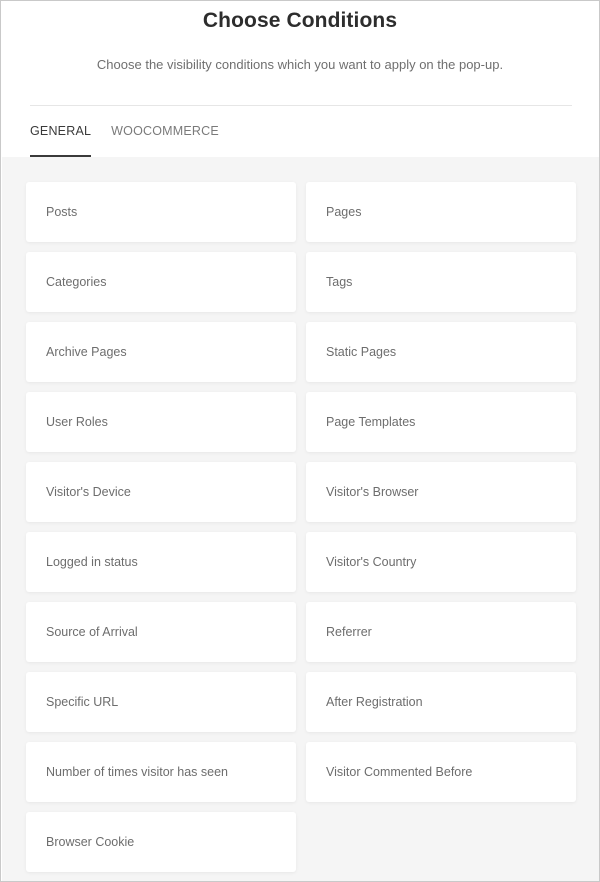 Image resolution: width=600 pixels, height=882 pixels. What do you see at coordinates (300, 20) in the screenshot?
I see `dialog-title: Choose Conditions` at bounding box center [300, 20].